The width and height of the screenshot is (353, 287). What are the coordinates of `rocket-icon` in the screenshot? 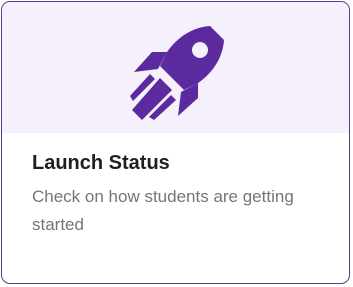 It's located at (177, 73).